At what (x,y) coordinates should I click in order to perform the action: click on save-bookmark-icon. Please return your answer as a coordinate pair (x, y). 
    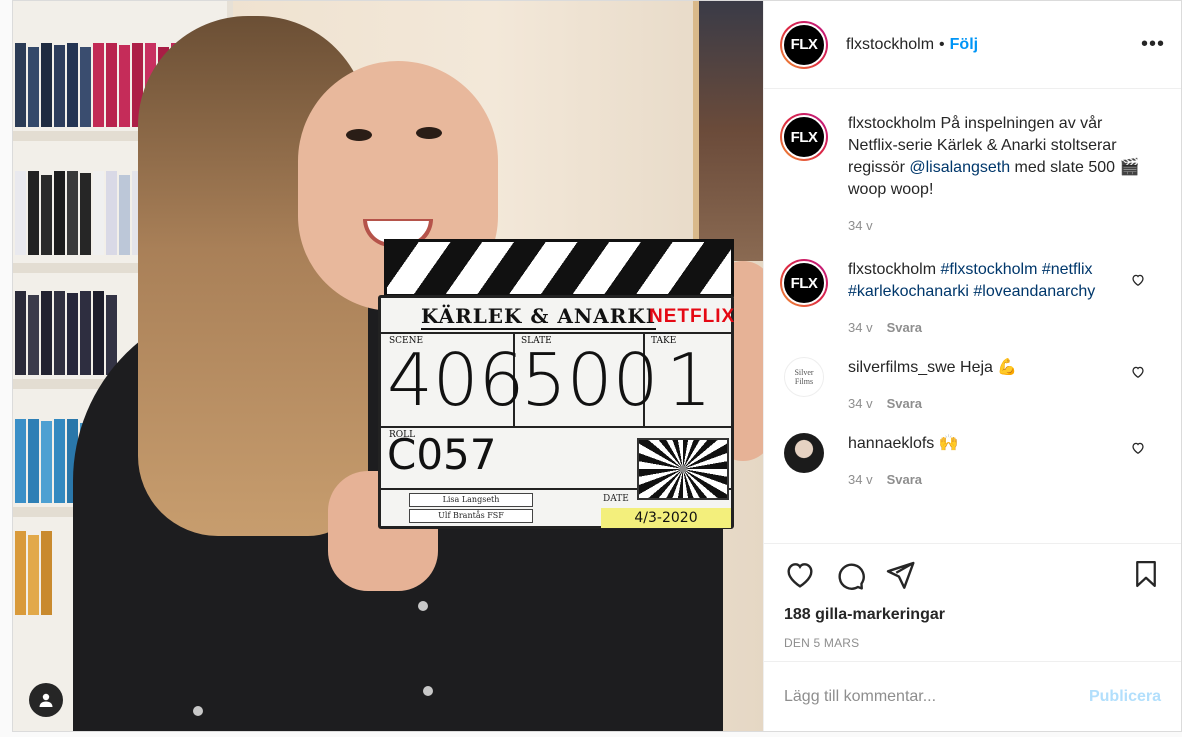
    Looking at the image, I should click on (1146, 574).